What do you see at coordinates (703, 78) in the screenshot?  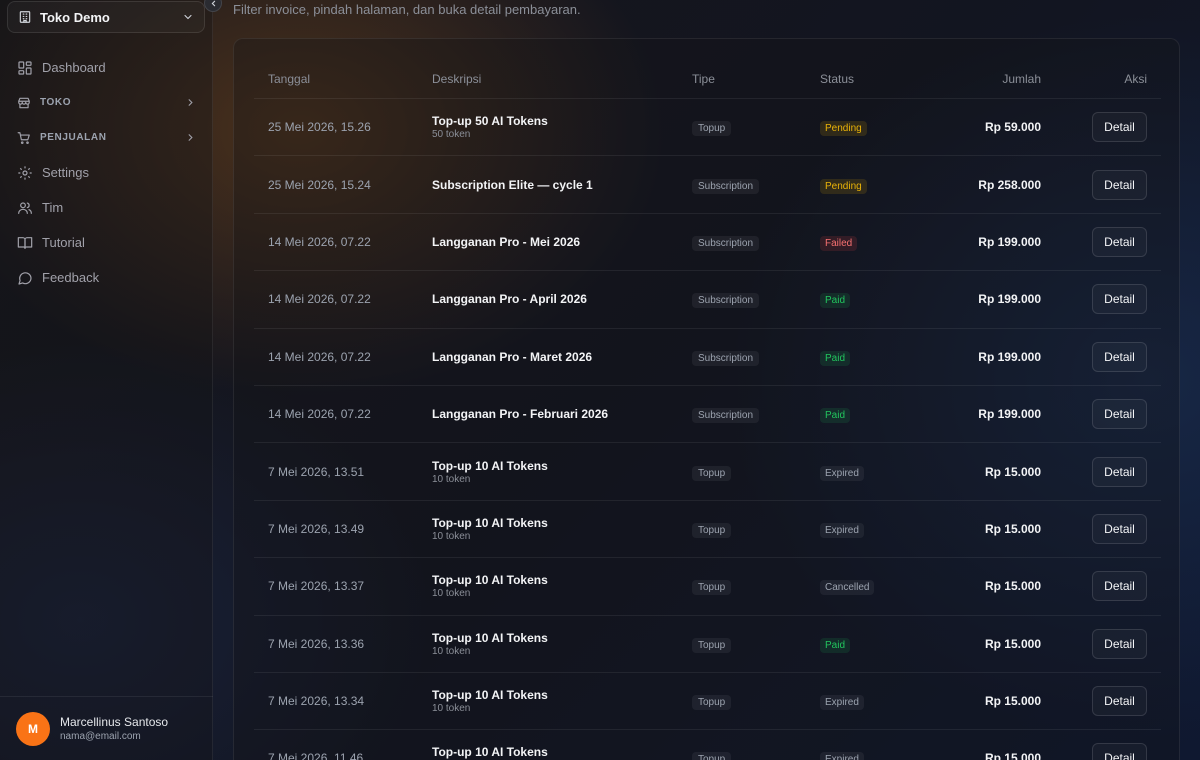 I see `header-type: Tipe` at bounding box center [703, 78].